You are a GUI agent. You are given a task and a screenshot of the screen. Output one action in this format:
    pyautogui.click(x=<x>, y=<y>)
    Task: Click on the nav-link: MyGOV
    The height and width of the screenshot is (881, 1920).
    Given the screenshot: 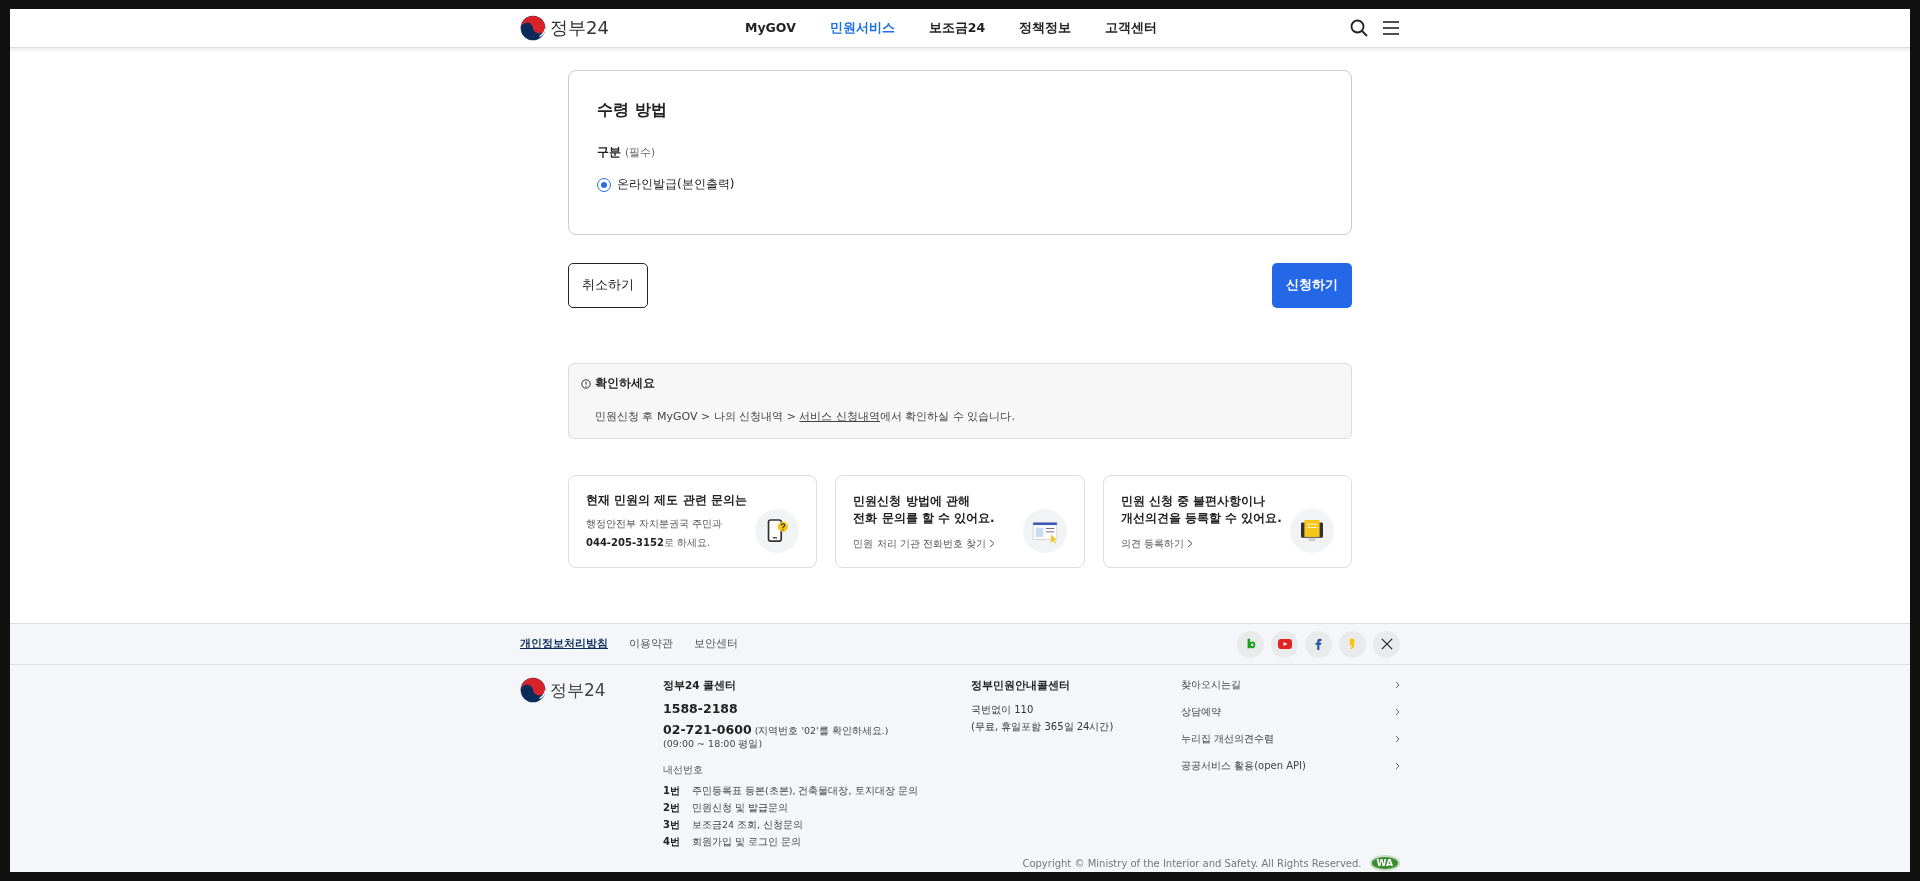 What is the action you would take?
    pyautogui.click(x=770, y=28)
    